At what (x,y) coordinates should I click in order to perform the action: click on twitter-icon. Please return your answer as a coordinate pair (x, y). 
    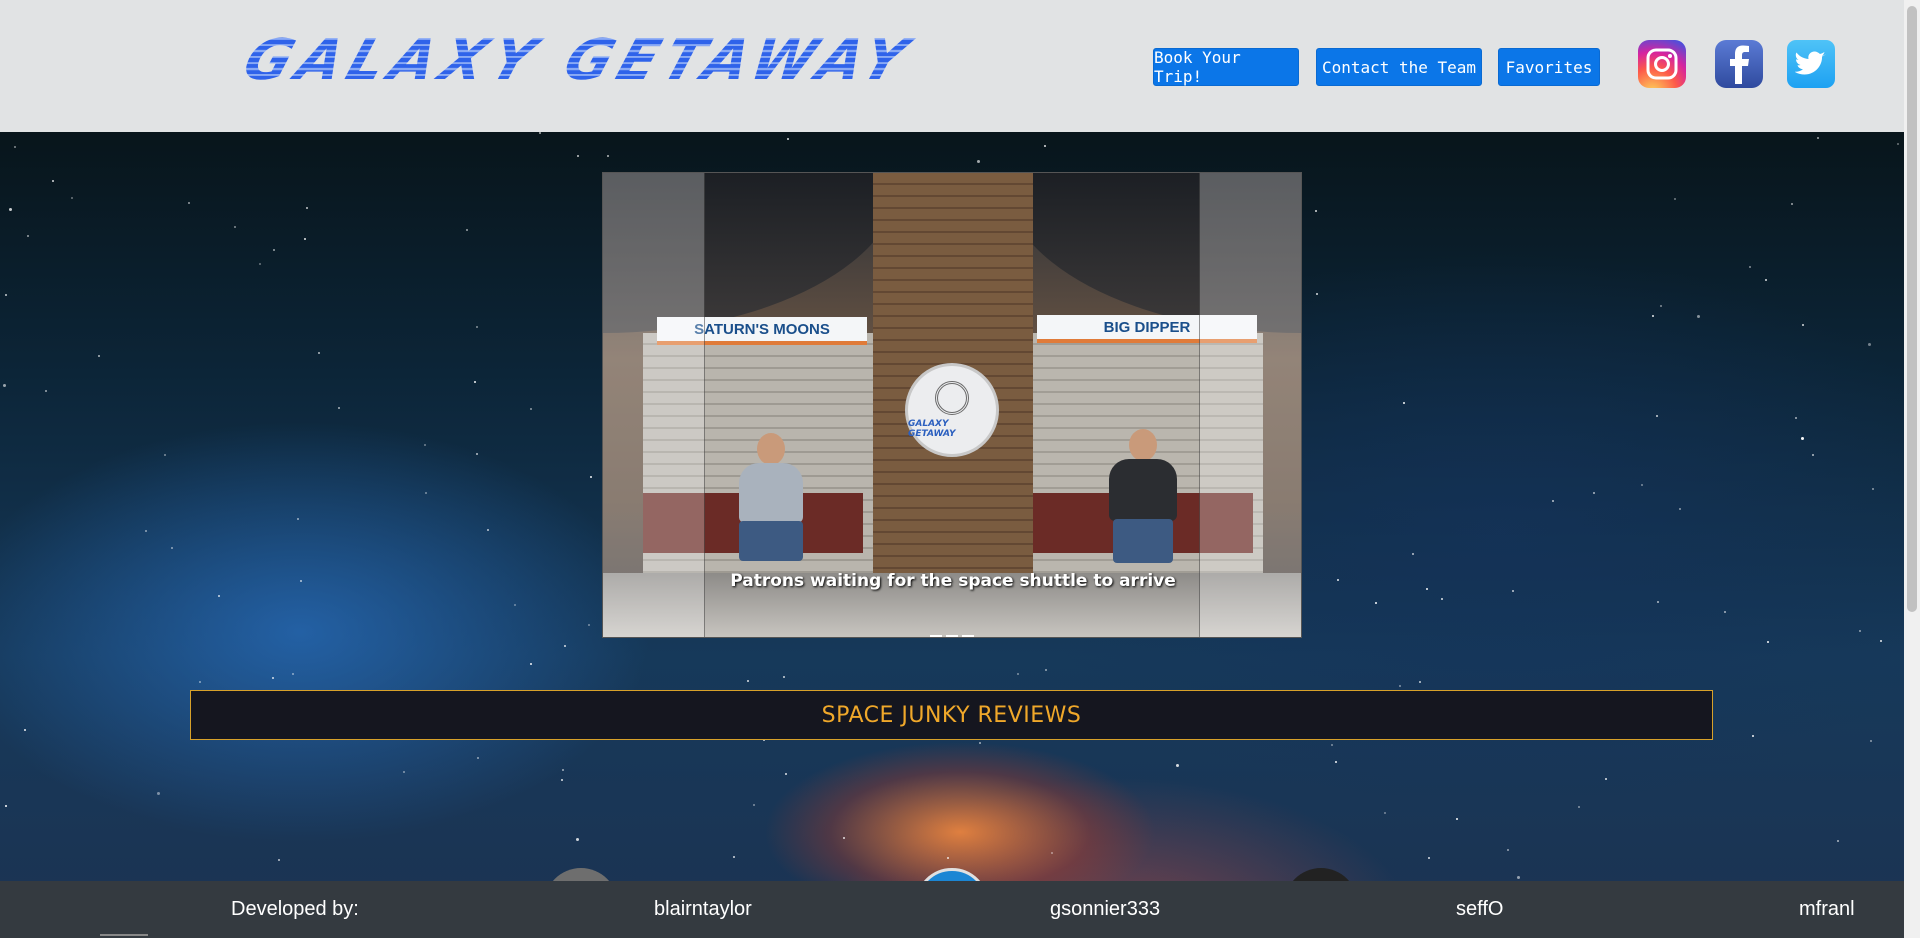
    Looking at the image, I should click on (1811, 64).